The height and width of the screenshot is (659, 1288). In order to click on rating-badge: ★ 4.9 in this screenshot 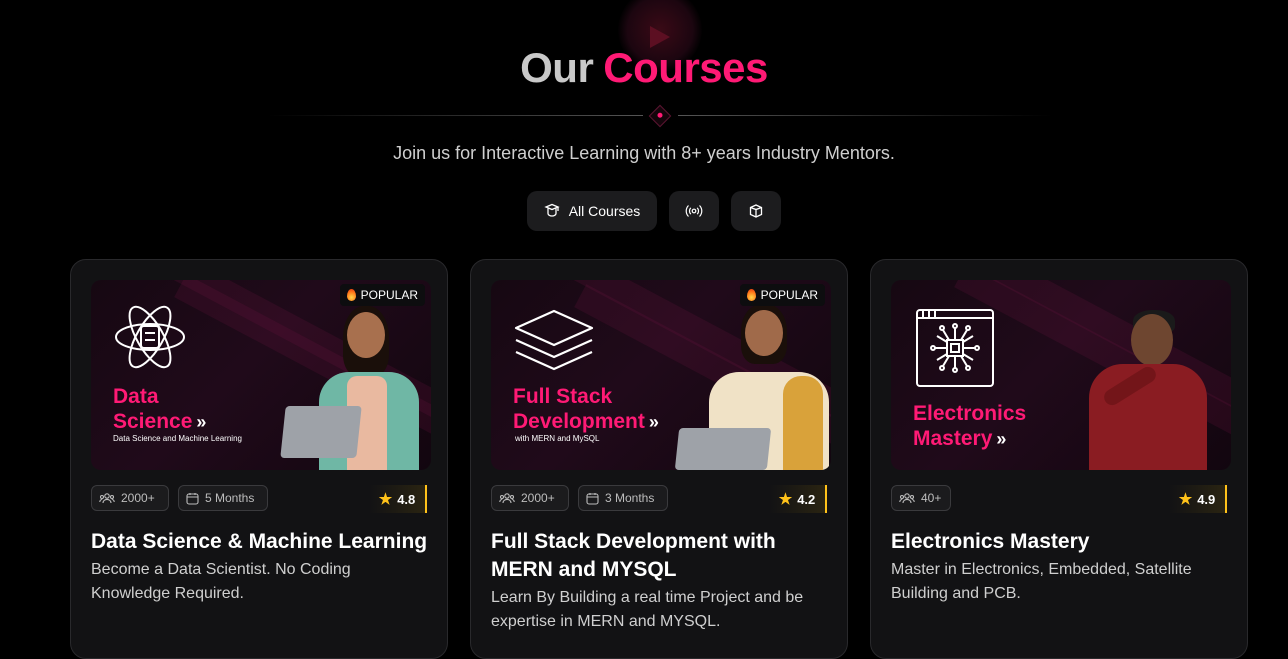, I will do `click(1198, 499)`.